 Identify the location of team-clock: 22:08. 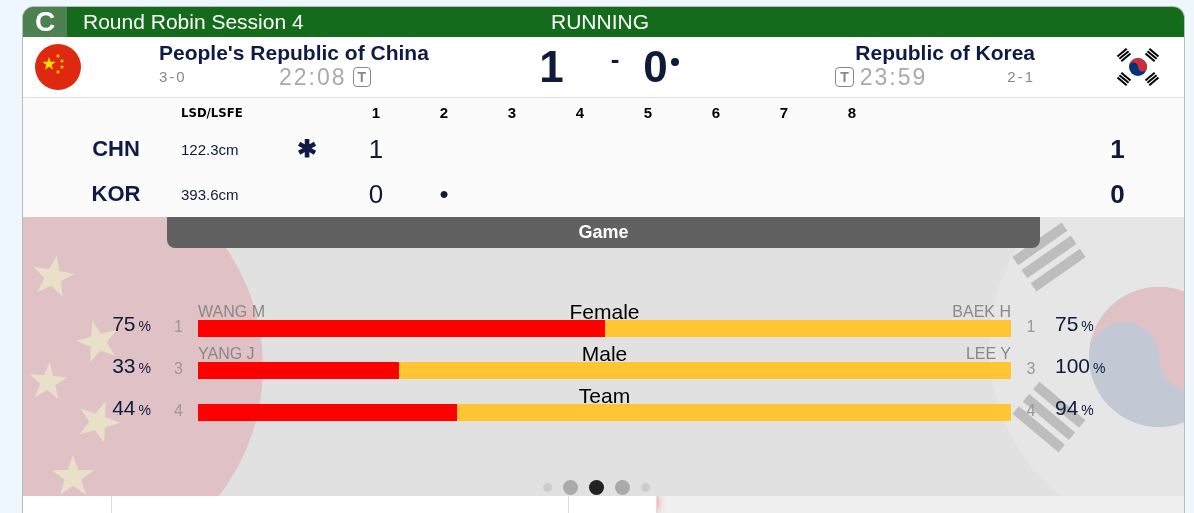
(313, 77).